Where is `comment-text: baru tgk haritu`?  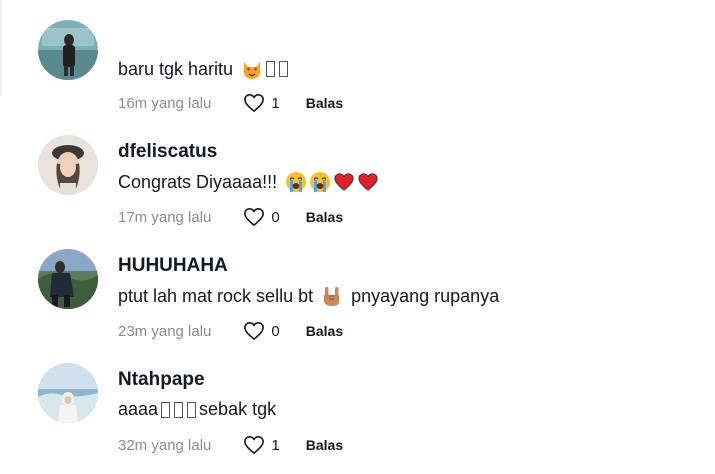
comment-text: baru tgk haritu is located at coordinates (203, 69).